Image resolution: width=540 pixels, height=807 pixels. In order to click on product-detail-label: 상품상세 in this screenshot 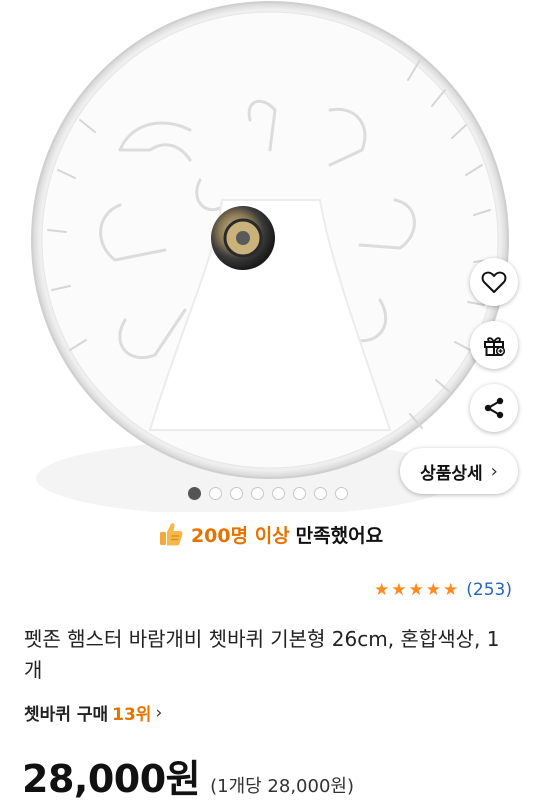, I will do `click(451, 473)`.